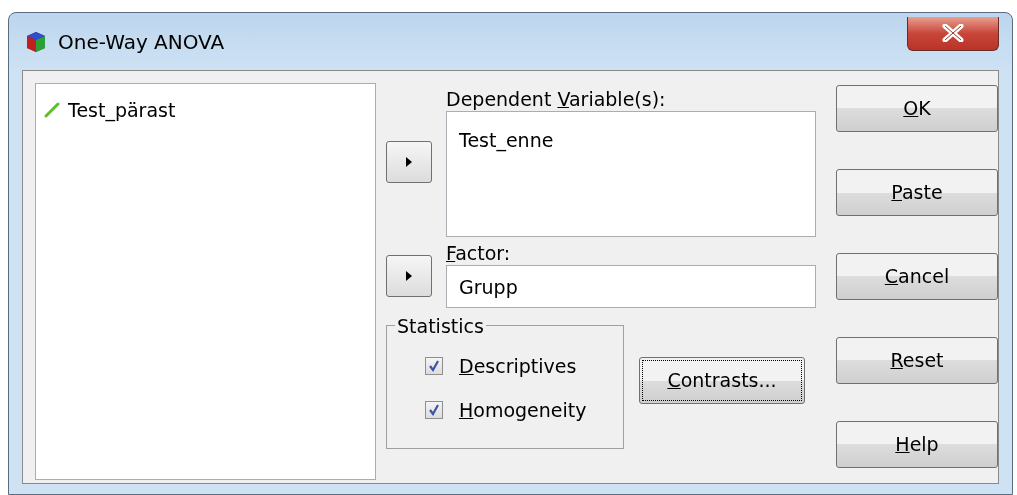 This screenshot has width=1017, height=495. What do you see at coordinates (523, 410) in the screenshot?
I see `checkbox-label: Homogeneity` at bounding box center [523, 410].